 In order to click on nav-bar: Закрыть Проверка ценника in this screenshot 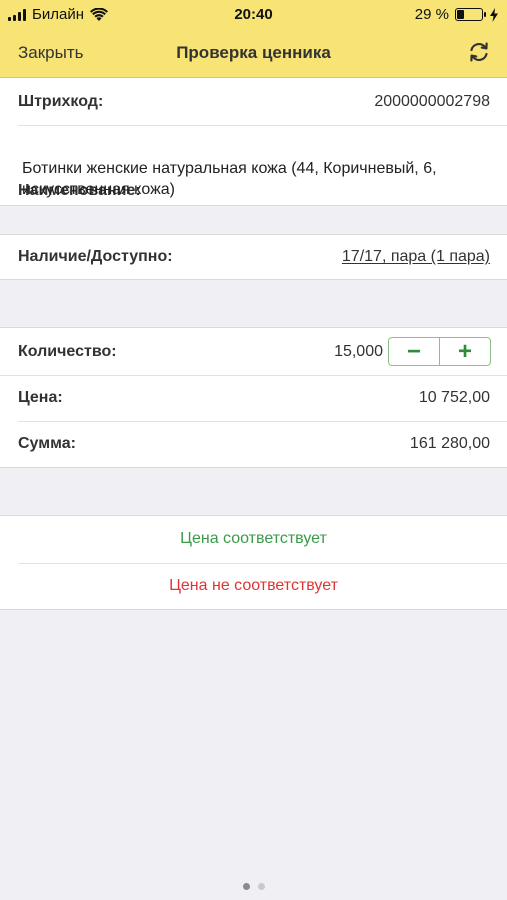, I will do `click(253, 53)`.